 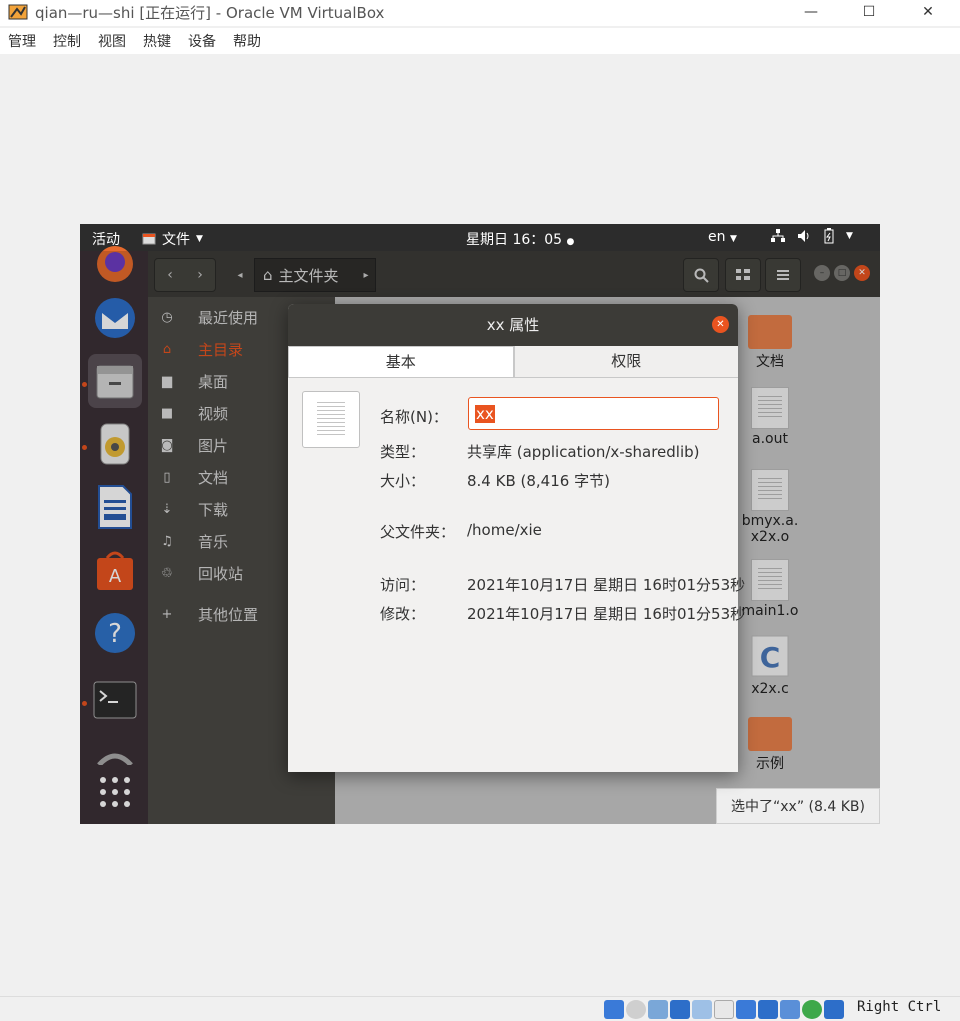 What do you see at coordinates (770, 507) in the screenshot?
I see `file-item: bmyx.a. x2x.o` at bounding box center [770, 507].